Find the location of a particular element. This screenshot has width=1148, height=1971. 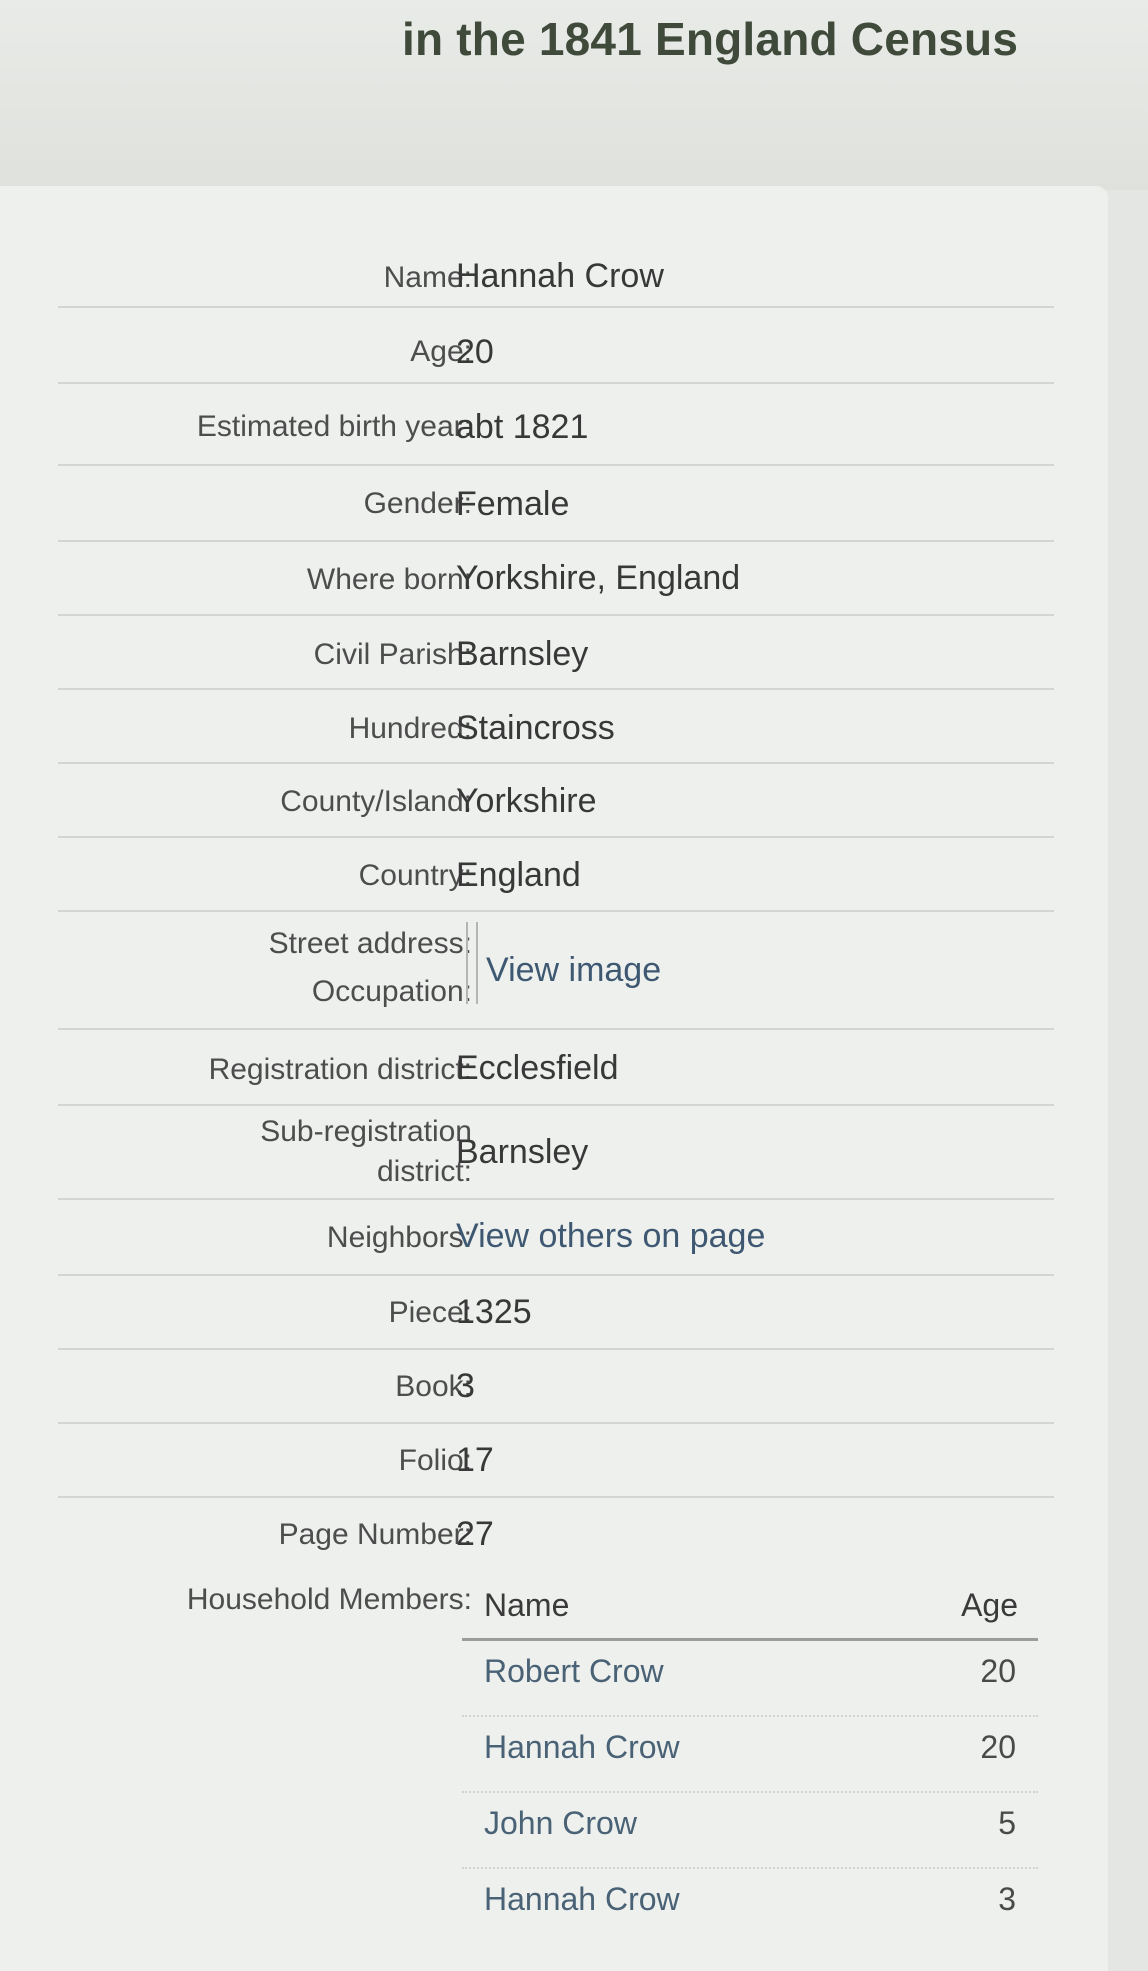

where-born-label: Where born: is located at coordinates (389, 579).